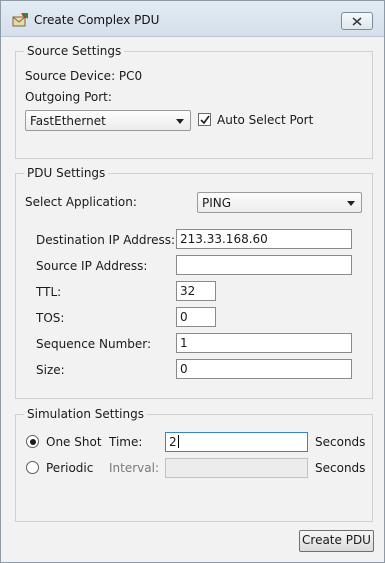 The image size is (385, 563). Describe the element at coordinates (32, 467) in the screenshot. I see `periodic-radio` at that location.